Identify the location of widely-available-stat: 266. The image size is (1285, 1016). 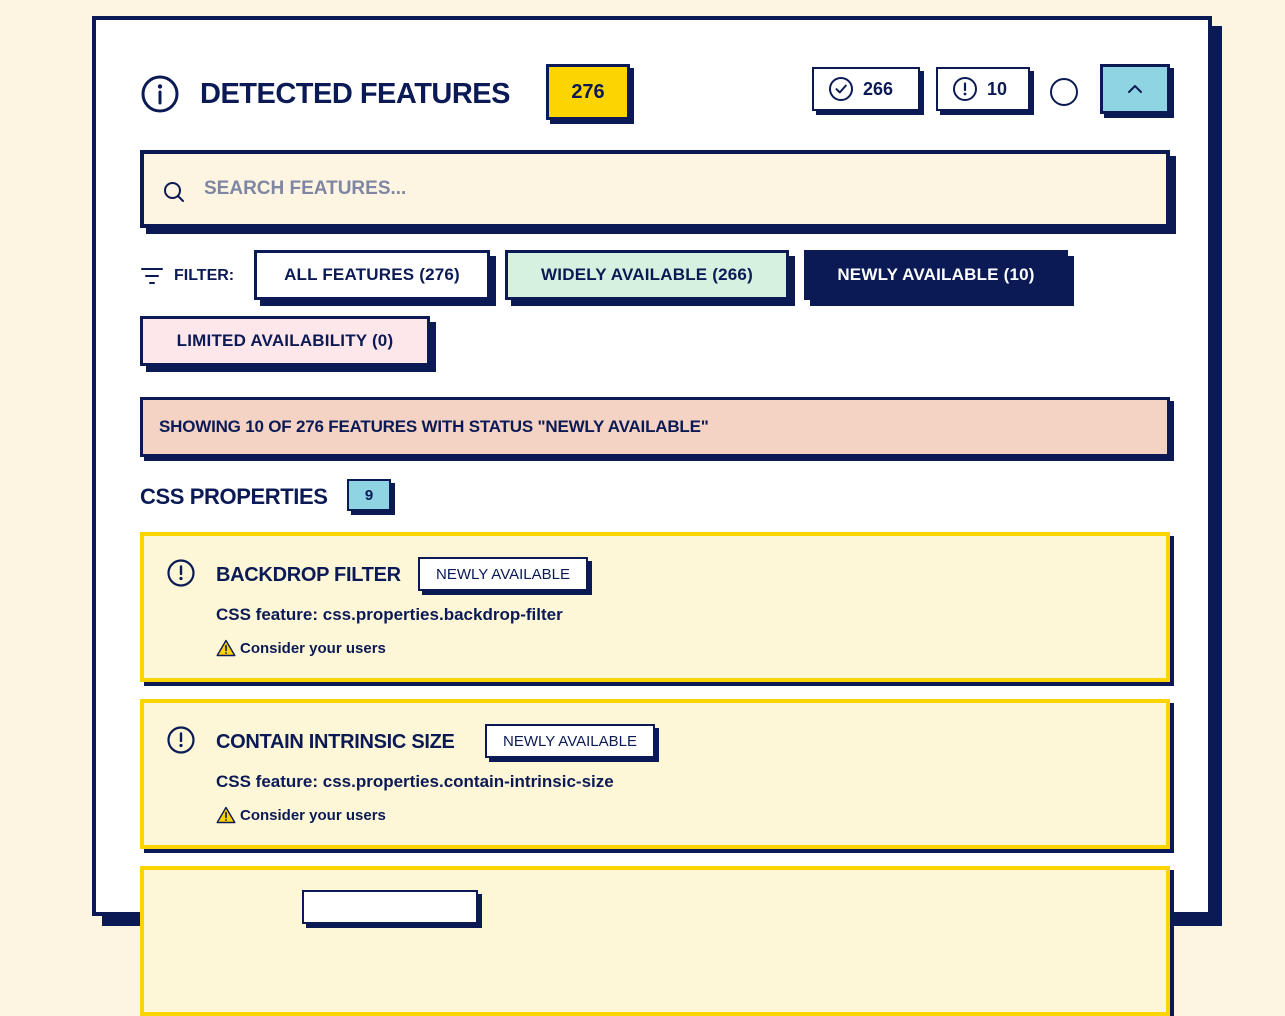
(866, 89).